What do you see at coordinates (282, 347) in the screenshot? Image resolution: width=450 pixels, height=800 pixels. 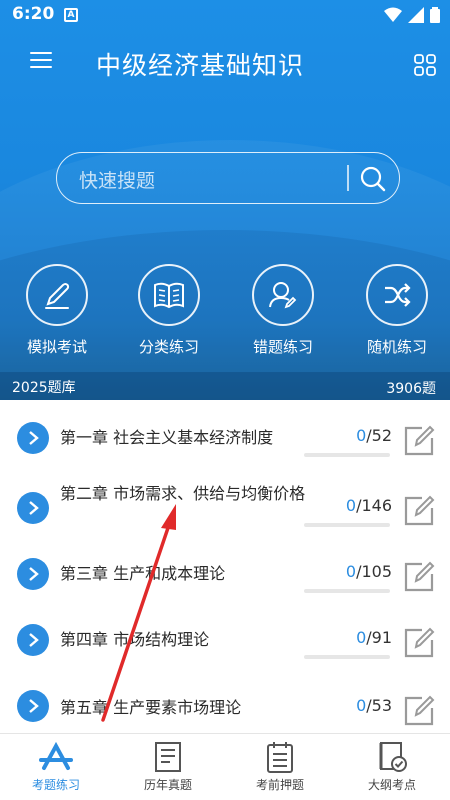 I see `feature-label: 错题练习` at bounding box center [282, 347].